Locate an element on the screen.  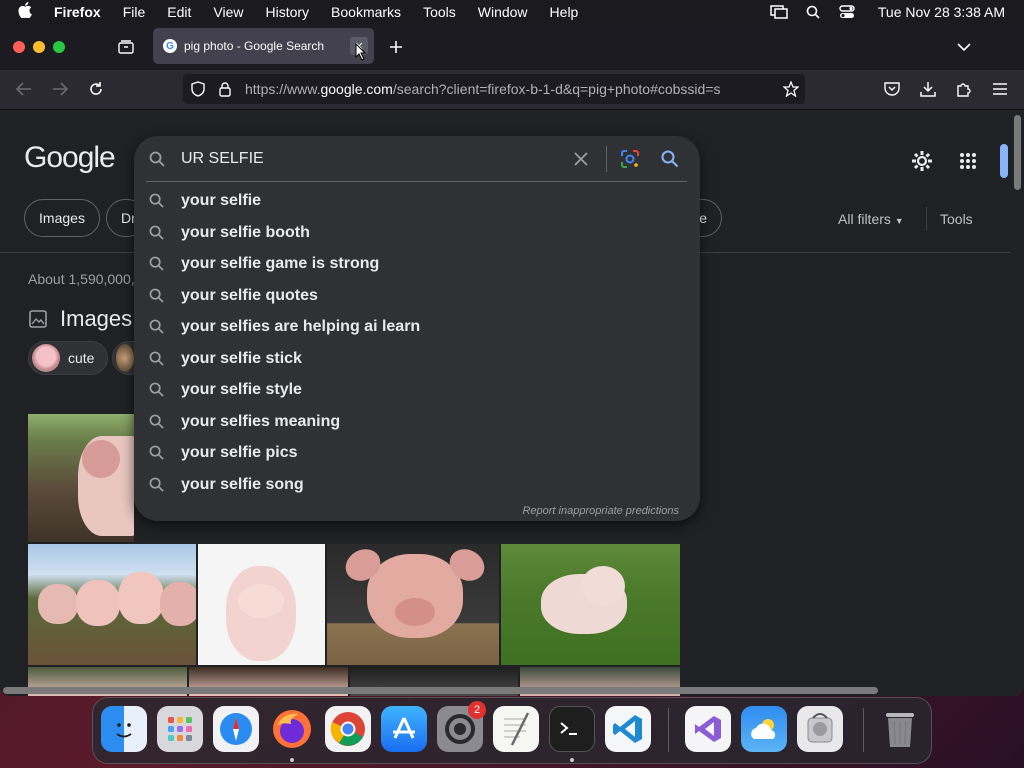
control-center-icon is located at coordinates (847, 12).